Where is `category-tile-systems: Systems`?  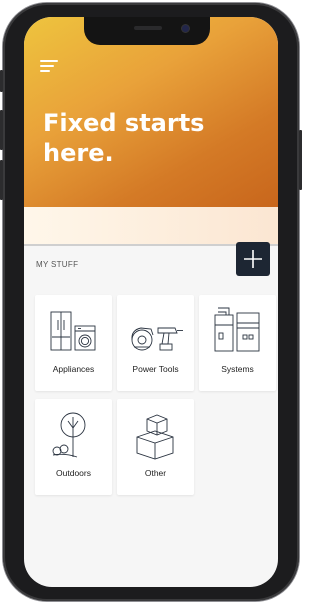
category-tile-systems: Systems is located at coordinates (237, 343).